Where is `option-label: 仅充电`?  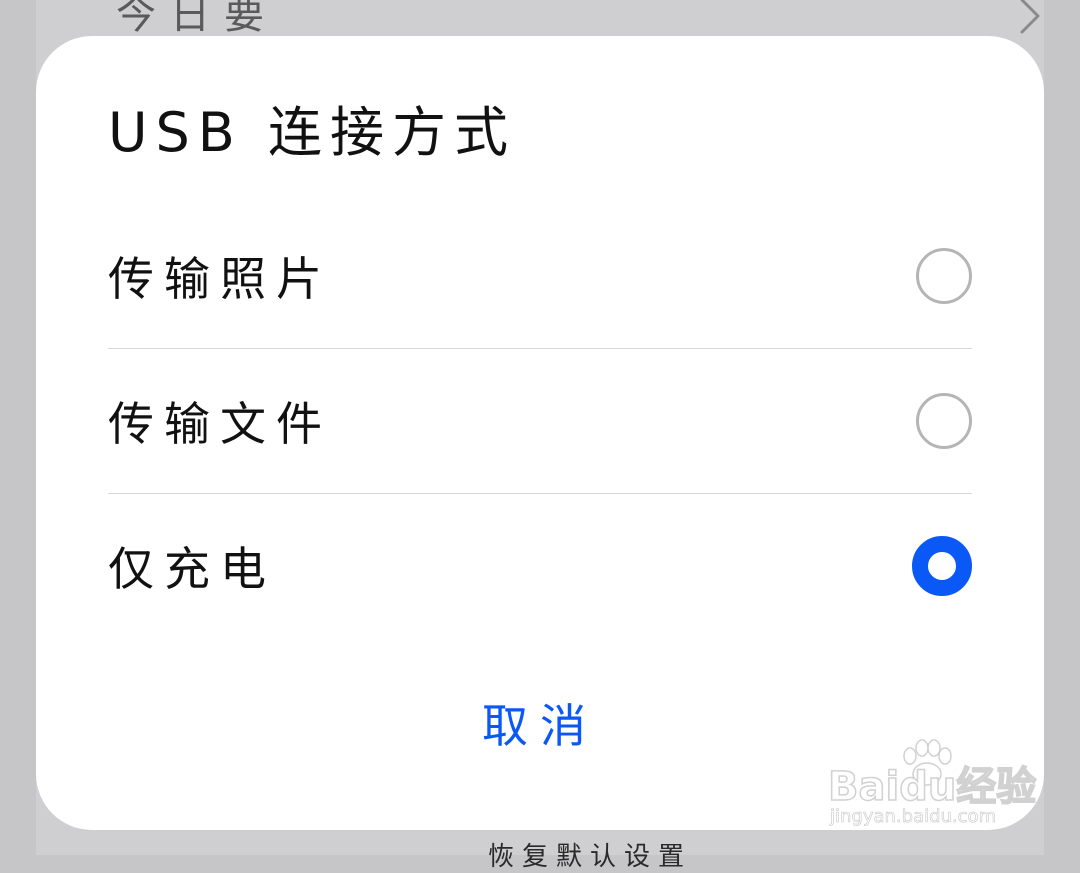 option-label: 仅充电 is located at coordinates (192, 568).